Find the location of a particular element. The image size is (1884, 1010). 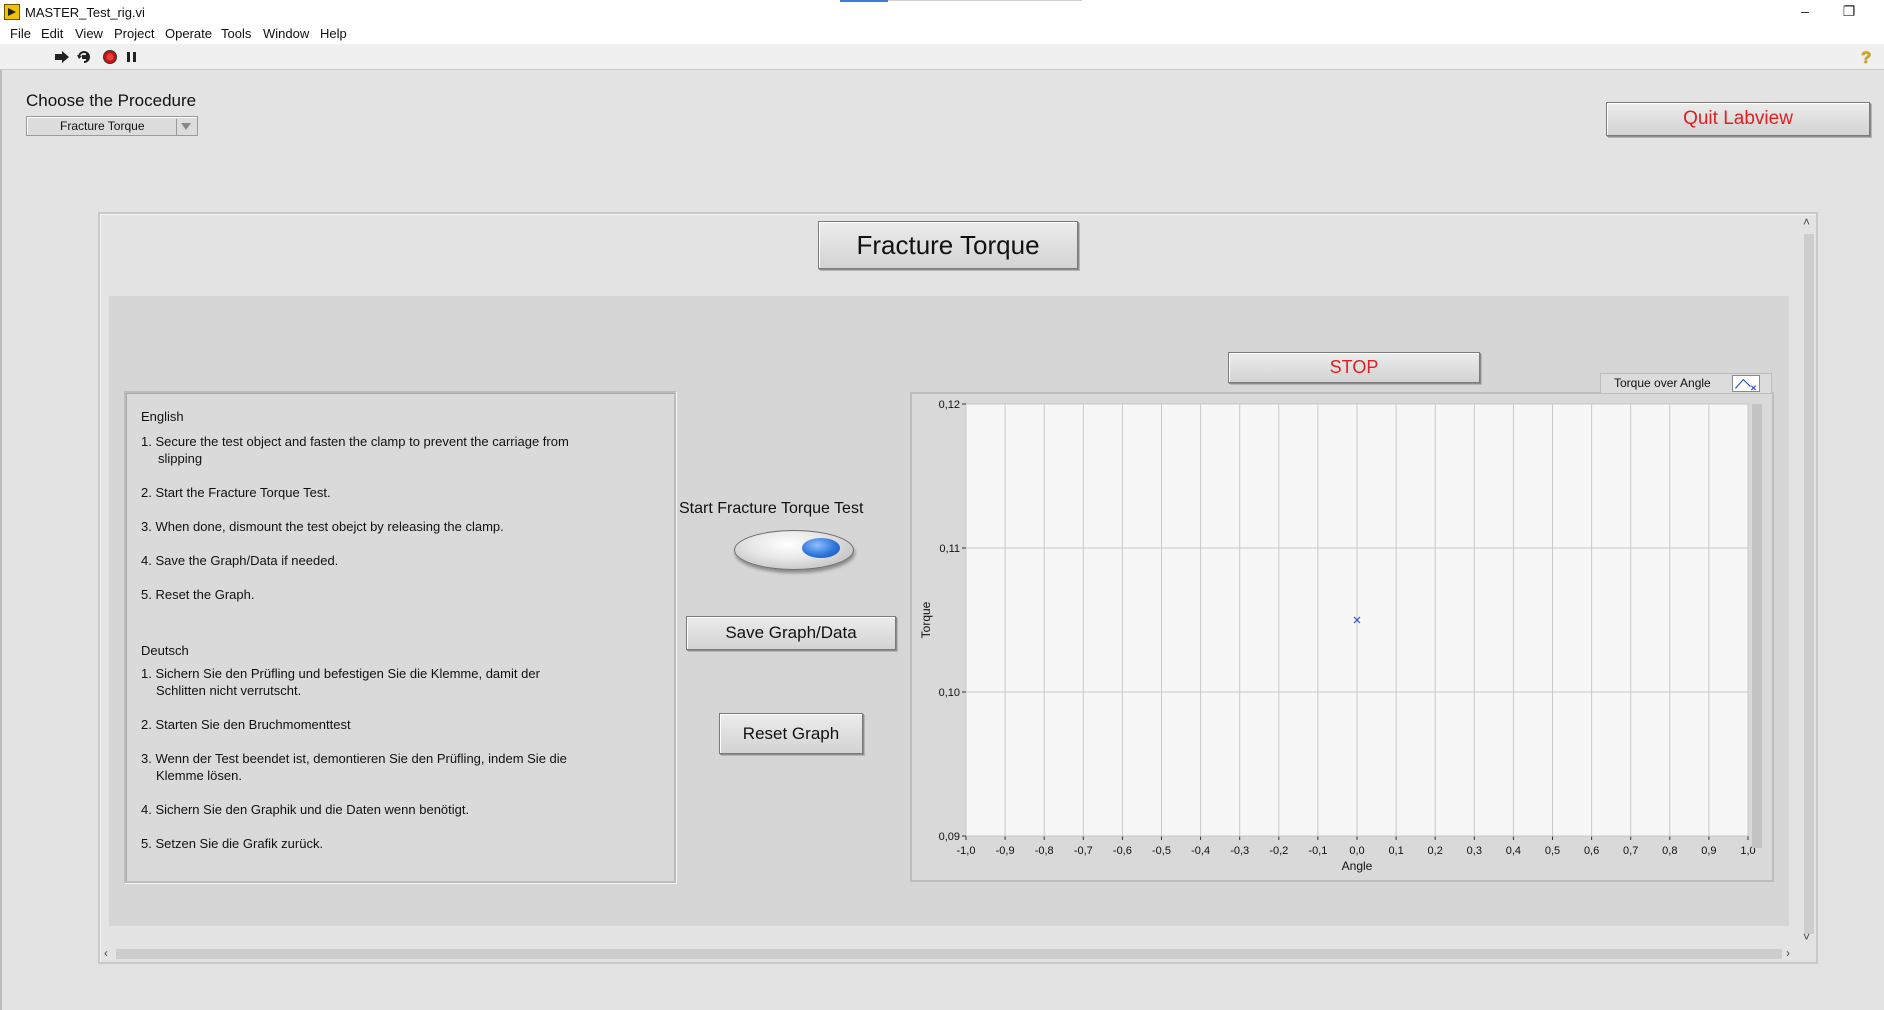

reset-graph-button: Reset Graph is located at coordinates (791, 733).